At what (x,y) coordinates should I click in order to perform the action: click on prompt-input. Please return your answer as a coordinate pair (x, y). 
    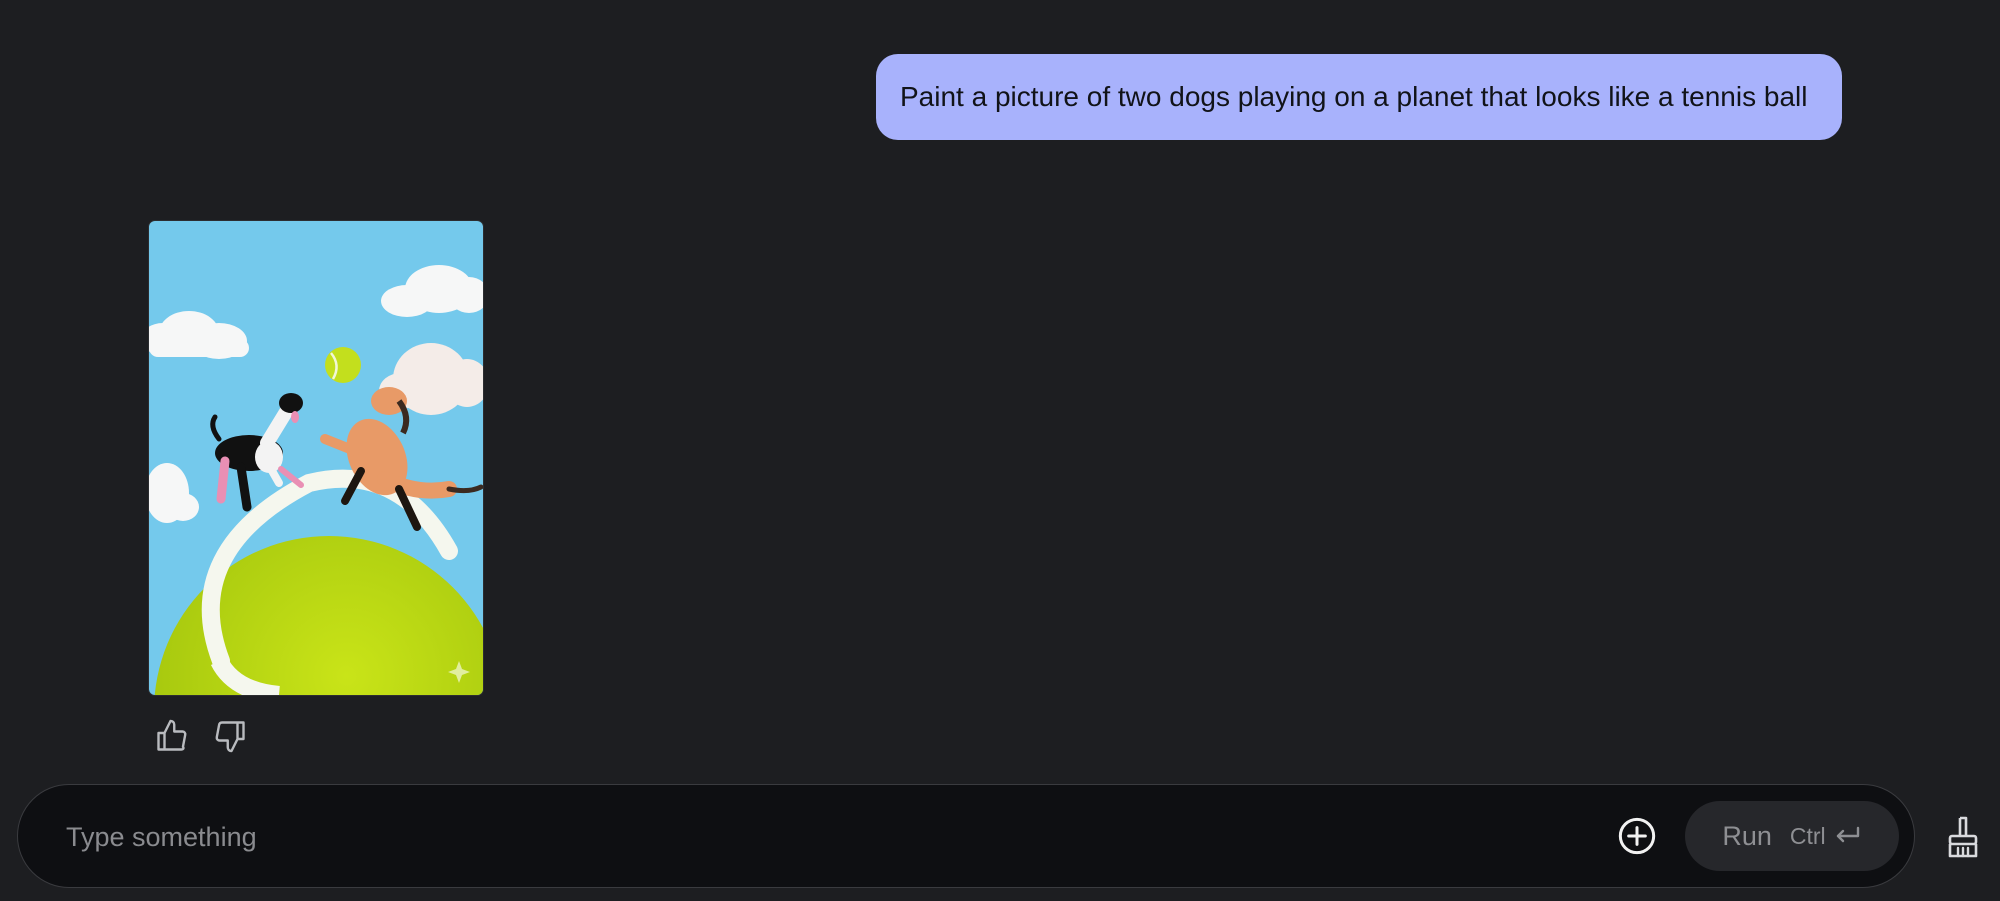
    Looking at the image, I should click on (816, 837).